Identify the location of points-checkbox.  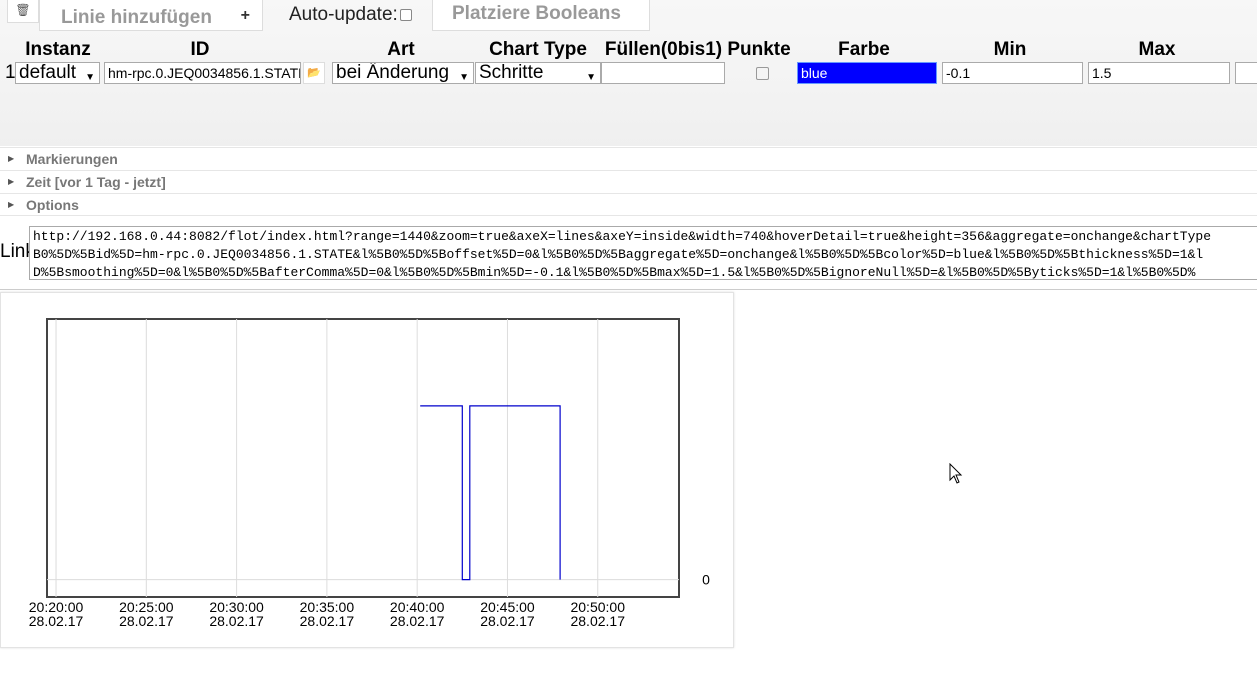
(762, 73).